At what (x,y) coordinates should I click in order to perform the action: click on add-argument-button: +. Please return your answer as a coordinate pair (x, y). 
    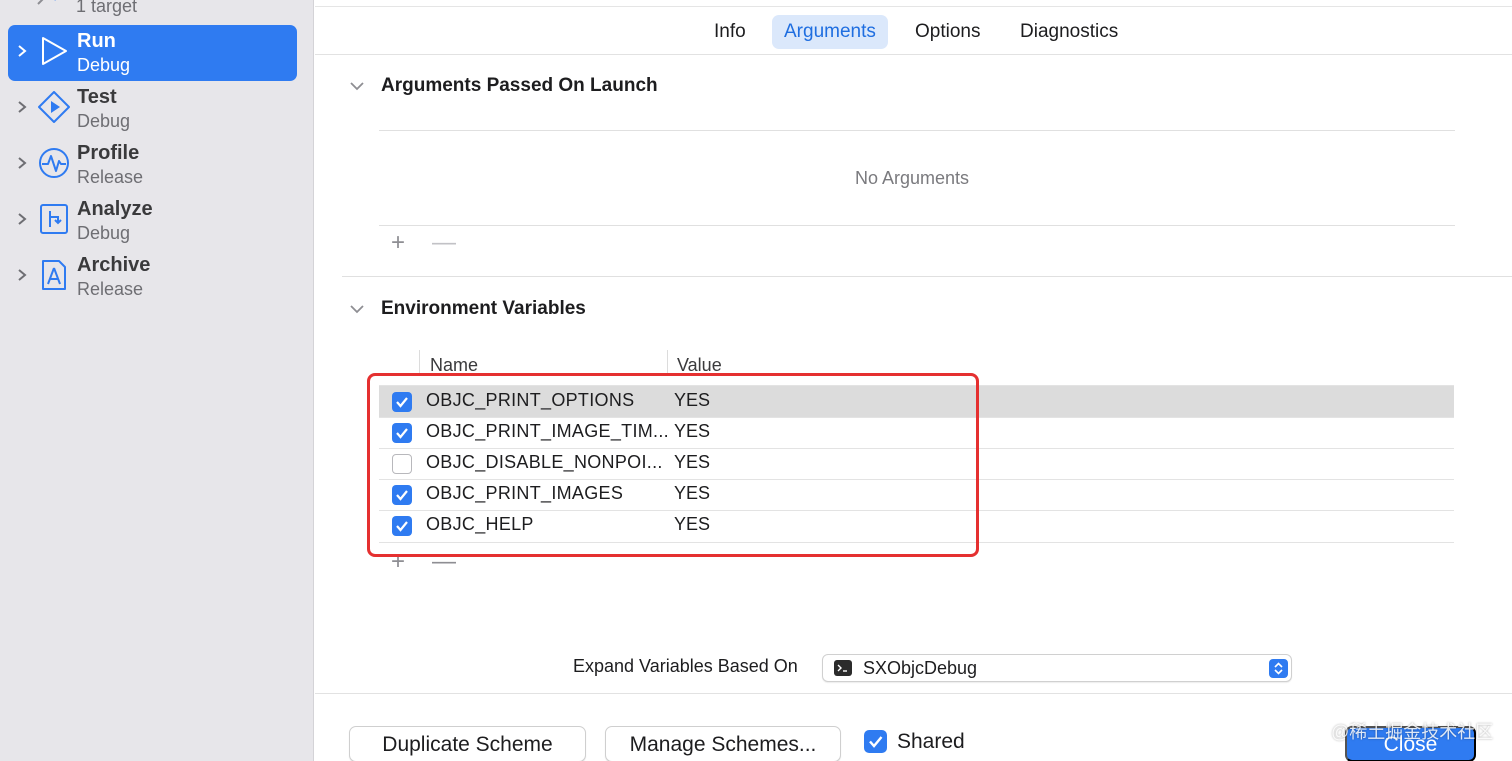
    Looking at the image, I should click on (398, 243).